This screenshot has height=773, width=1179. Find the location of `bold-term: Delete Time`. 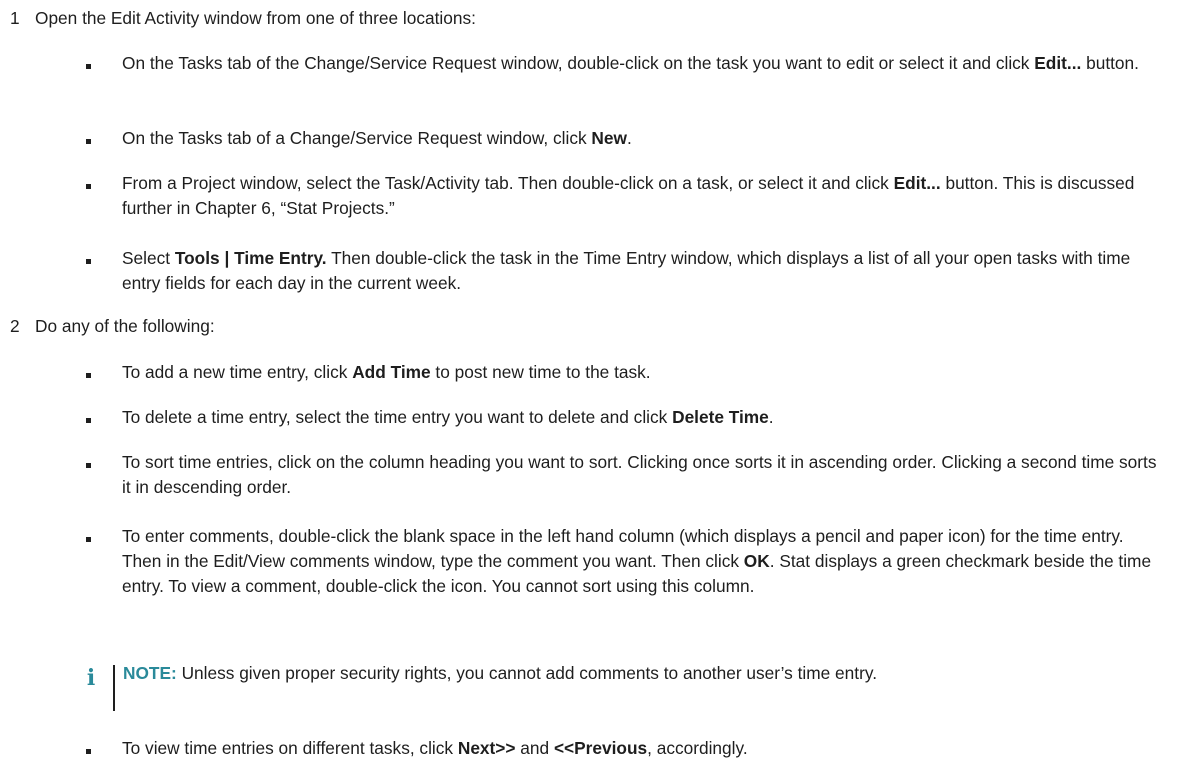

bold-term: Delete Time is located at coordinates (720, 417).